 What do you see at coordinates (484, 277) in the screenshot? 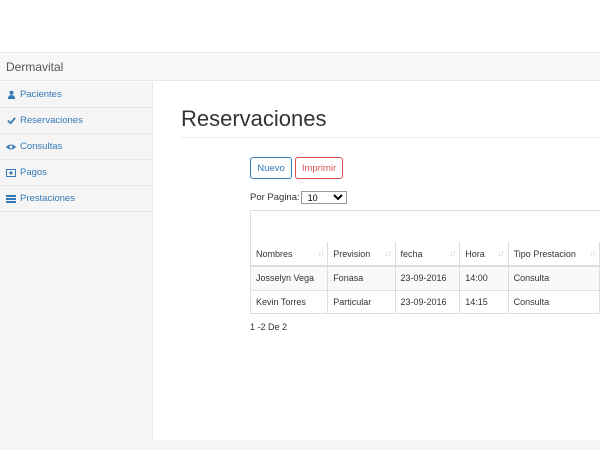
I see `cell-hora: 14:00` at bounding box center [484, 277].